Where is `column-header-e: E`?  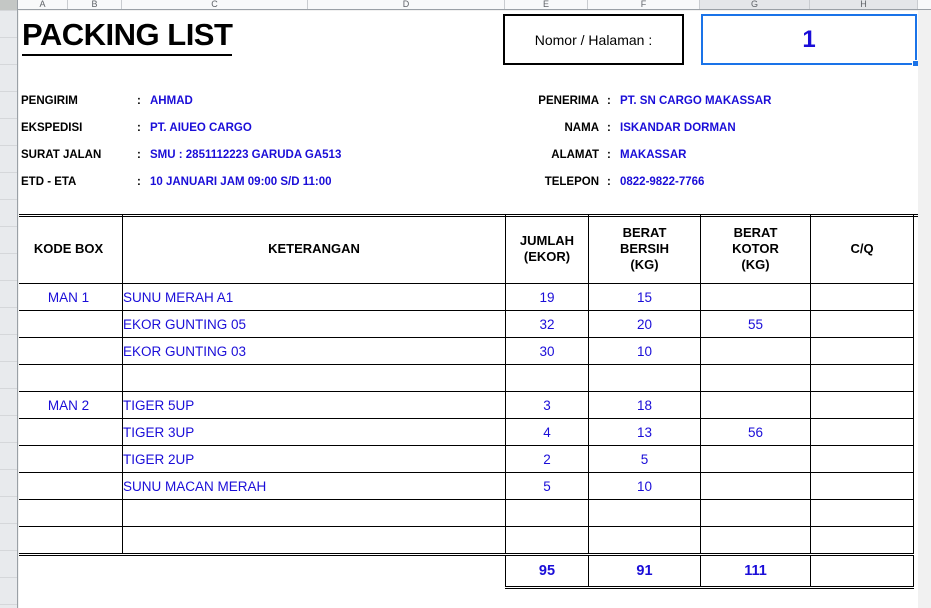 column-header-e: E is located at coordinates (546, 4).